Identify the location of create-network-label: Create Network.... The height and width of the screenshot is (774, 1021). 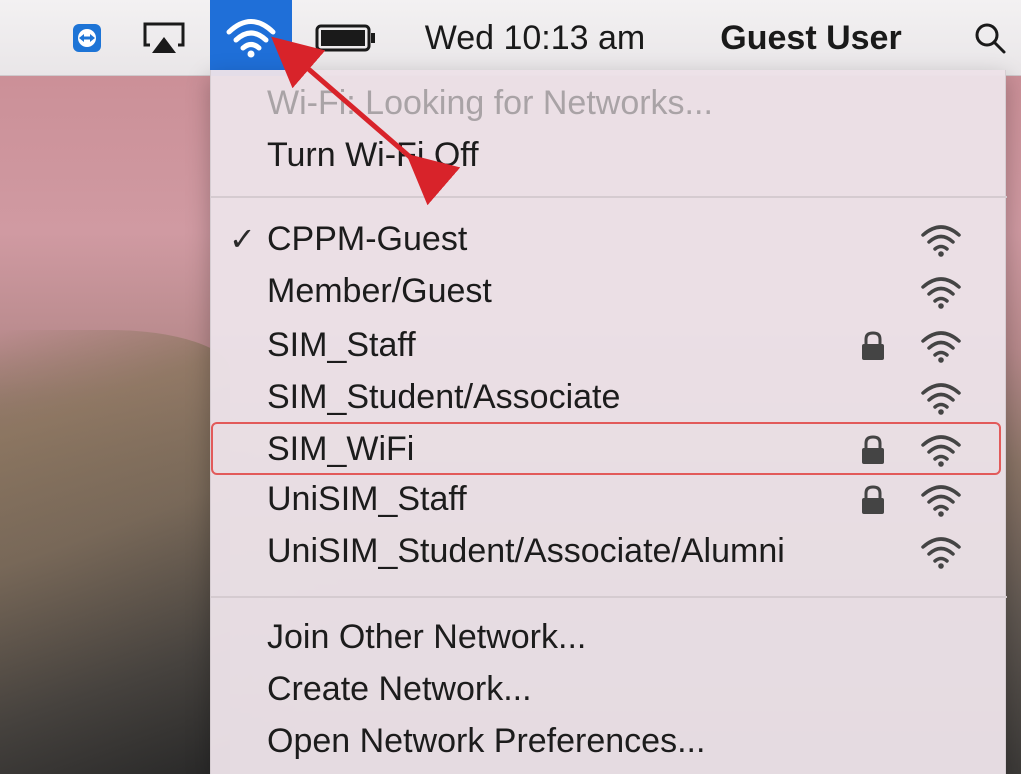
(399, 688).